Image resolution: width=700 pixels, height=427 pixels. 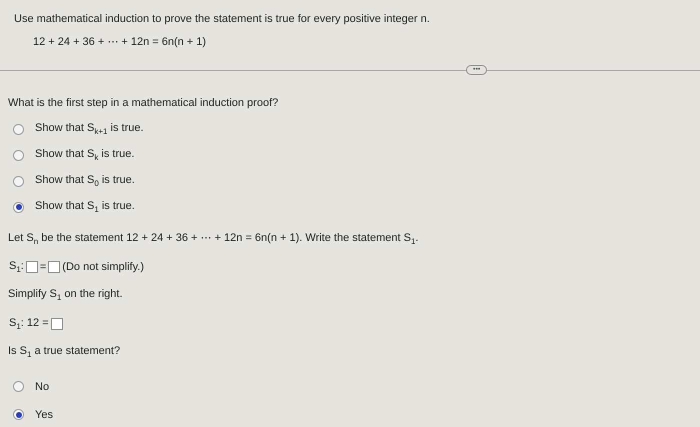 I want to click on paragraph-text: Is S$_{1}$ a true statement?, so click(x=64, y=351).